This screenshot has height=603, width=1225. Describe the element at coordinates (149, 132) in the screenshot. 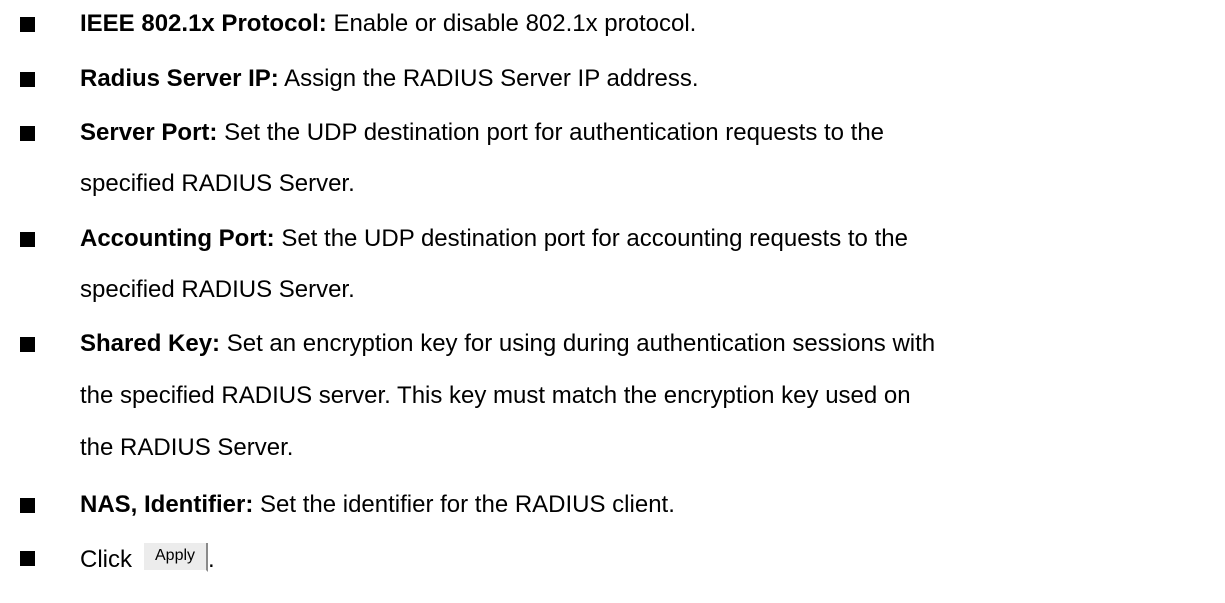

I see `list-item-term: Server Port:` at that location.